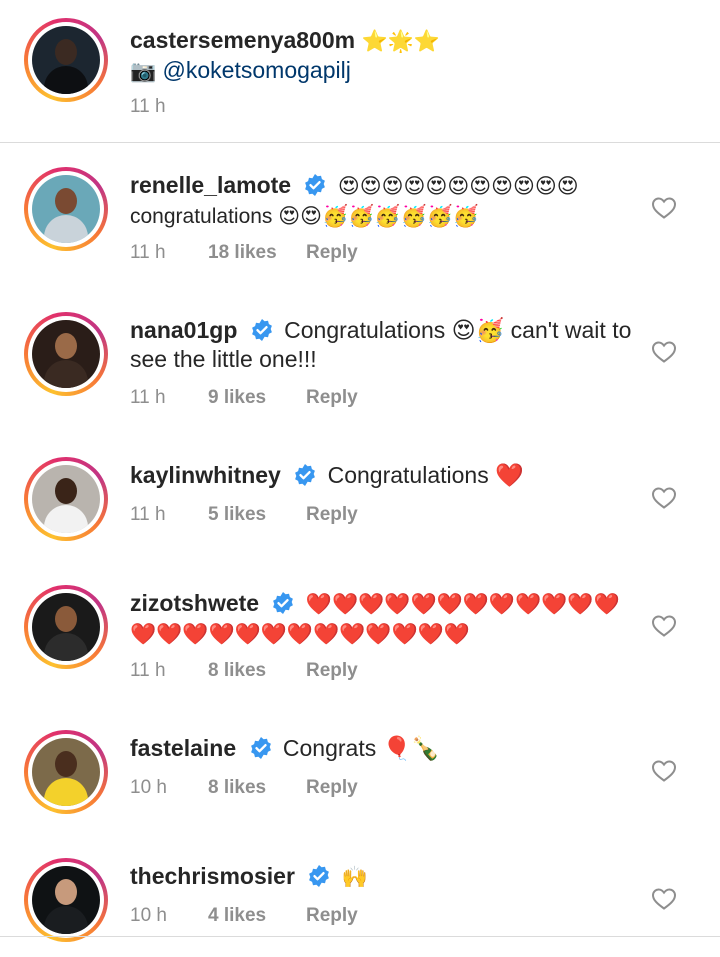 The width and height of the screenshot is (720, 957). I want to click on comment-meta: 11 h 9 likes Reply, so click(244, 398).